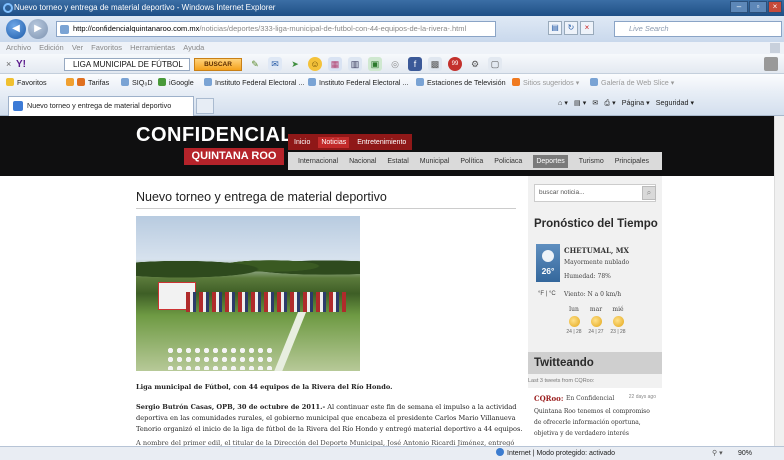  What do you see at coordinates (18, 47) in the screenshot?
I see `menu-archivo: Archivo` at bounding box center [18, 47].